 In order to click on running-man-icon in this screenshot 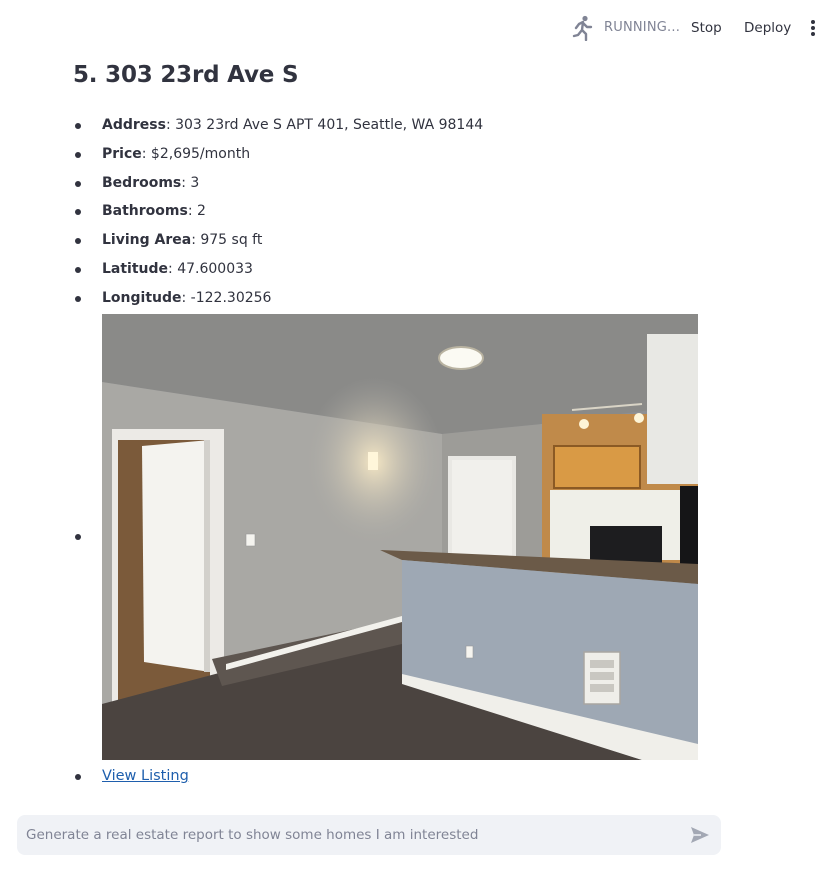, I will do `click(582, 28)`.